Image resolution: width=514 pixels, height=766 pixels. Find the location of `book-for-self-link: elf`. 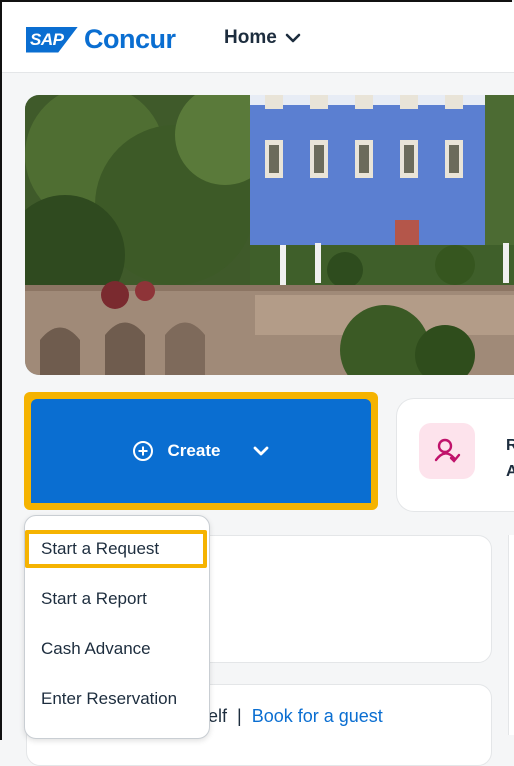

book-for-self-link: elf is located at coordinates (217, 716).